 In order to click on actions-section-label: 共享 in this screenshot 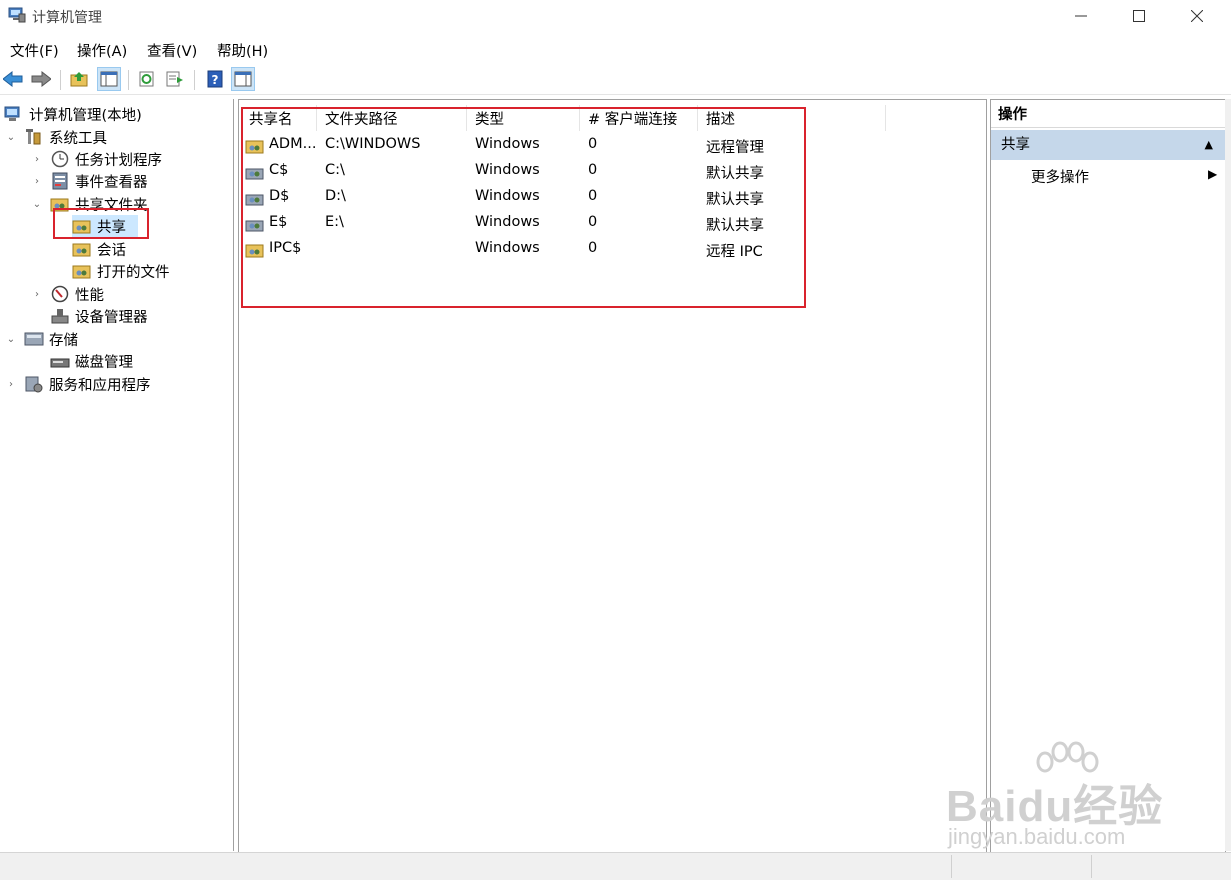, I will do `click(1015, 145)`.